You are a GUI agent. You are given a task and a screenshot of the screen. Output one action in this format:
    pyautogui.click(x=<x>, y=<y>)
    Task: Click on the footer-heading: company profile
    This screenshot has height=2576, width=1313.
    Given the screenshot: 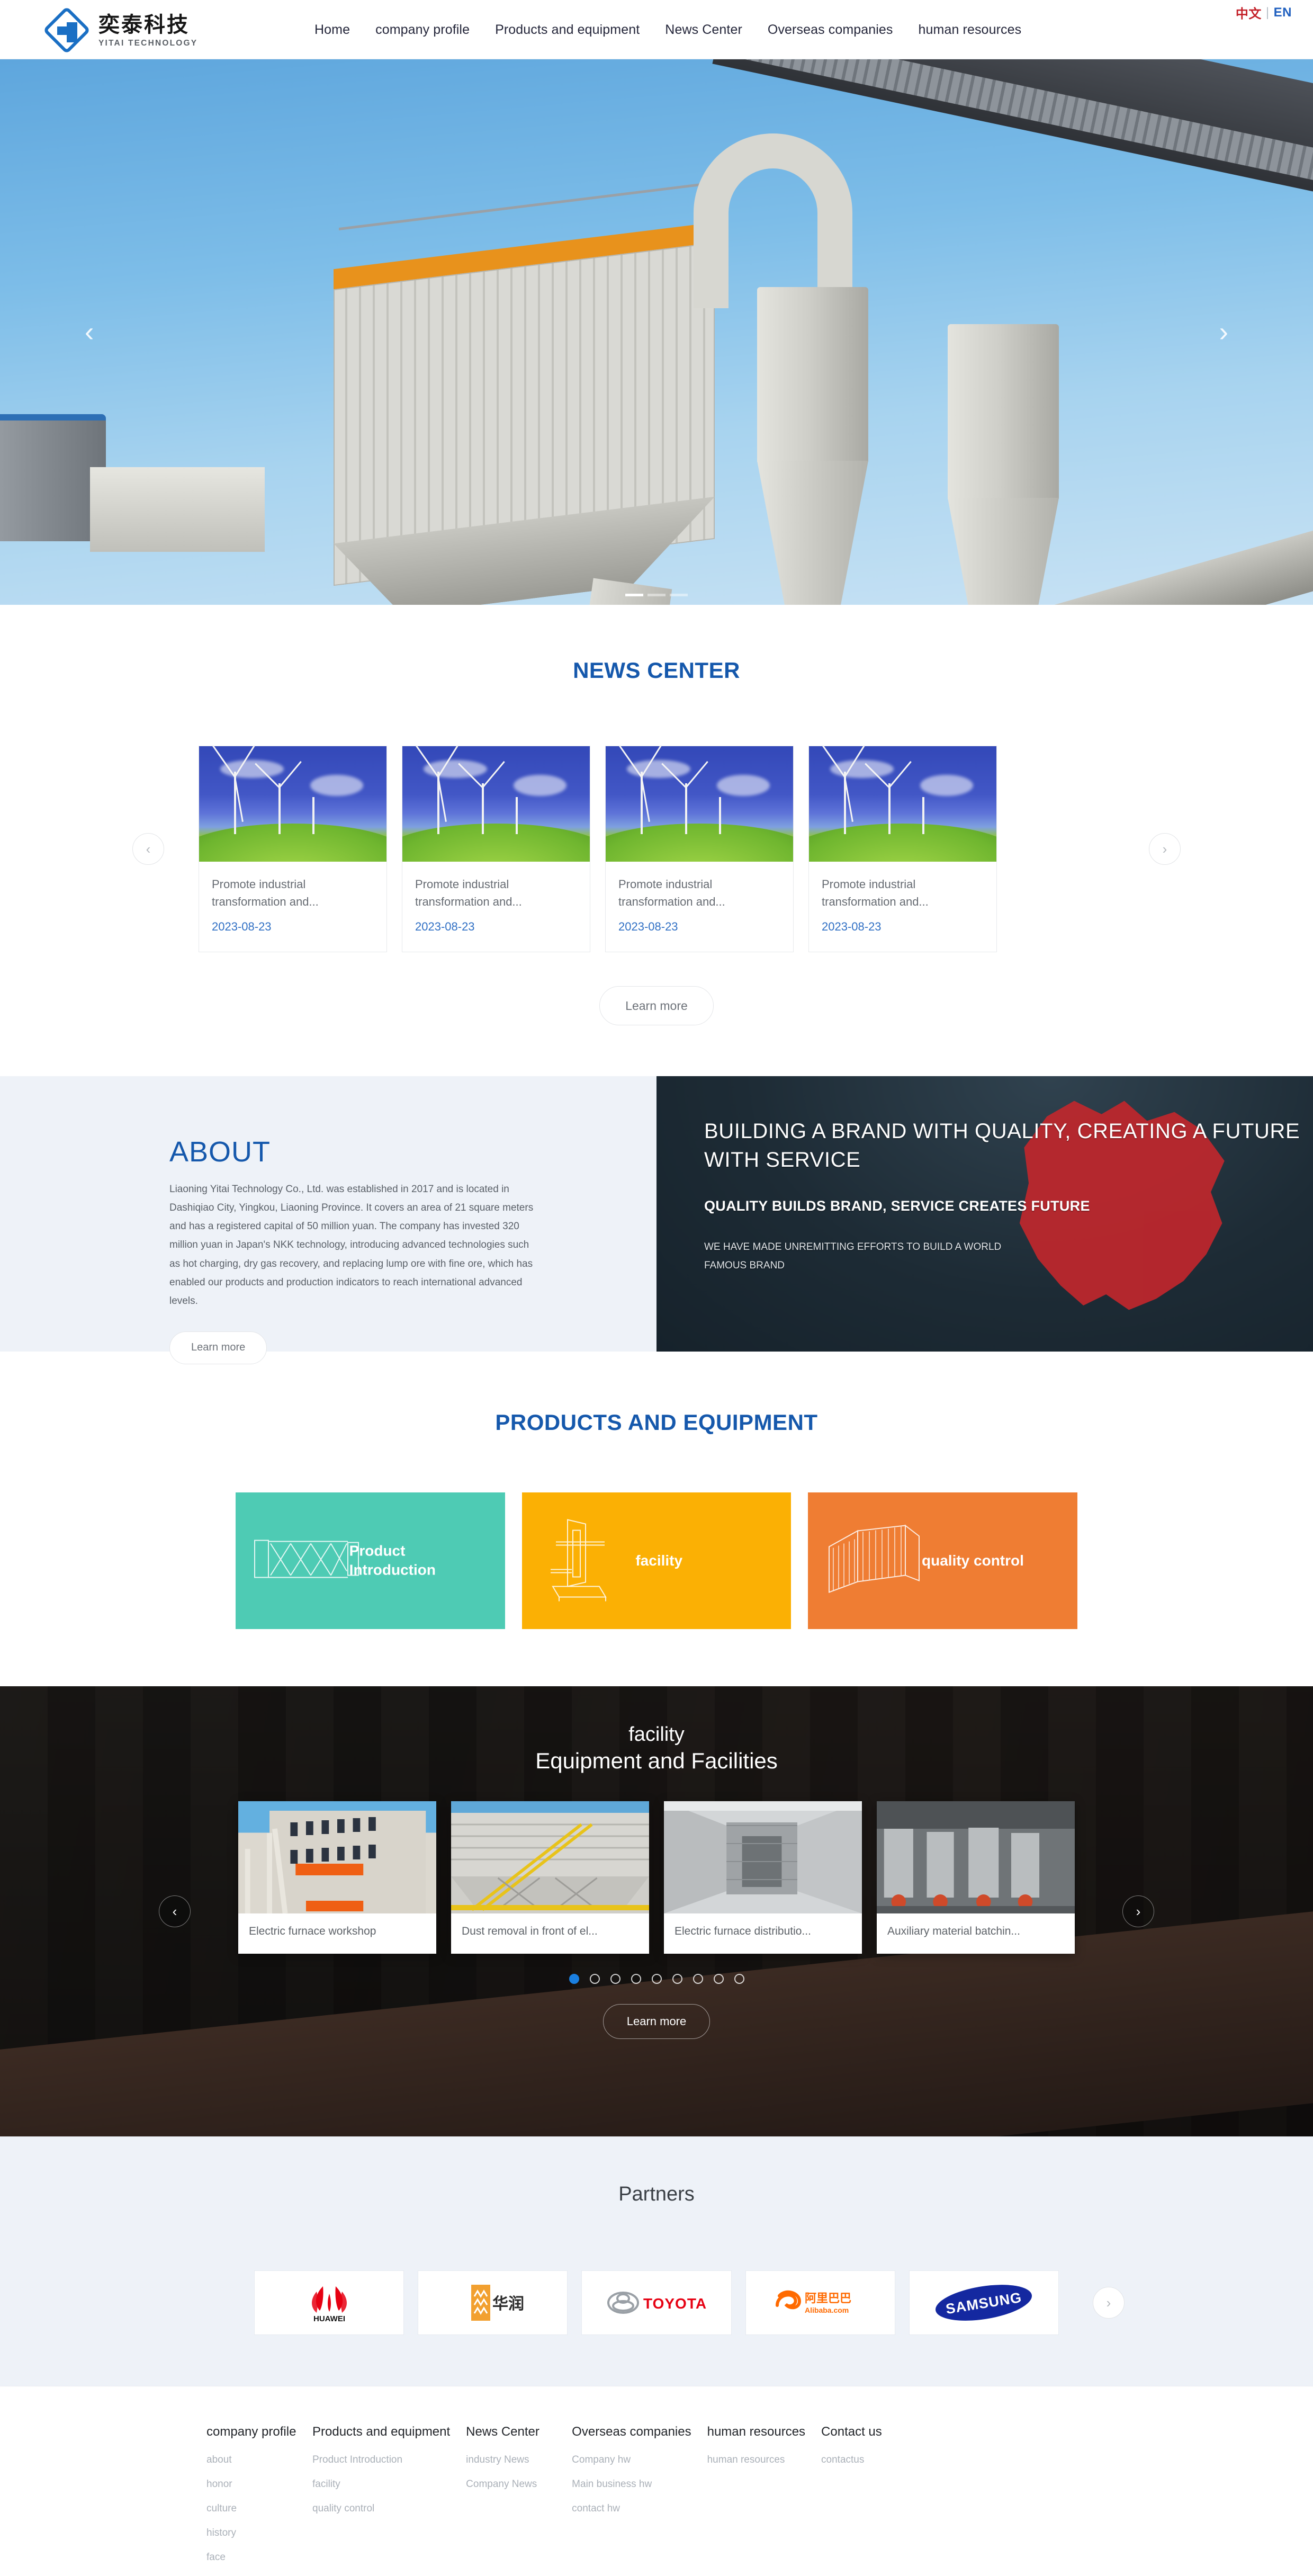 What is the action you would take?
    pyautogui.click(x=251, y=2432)
    